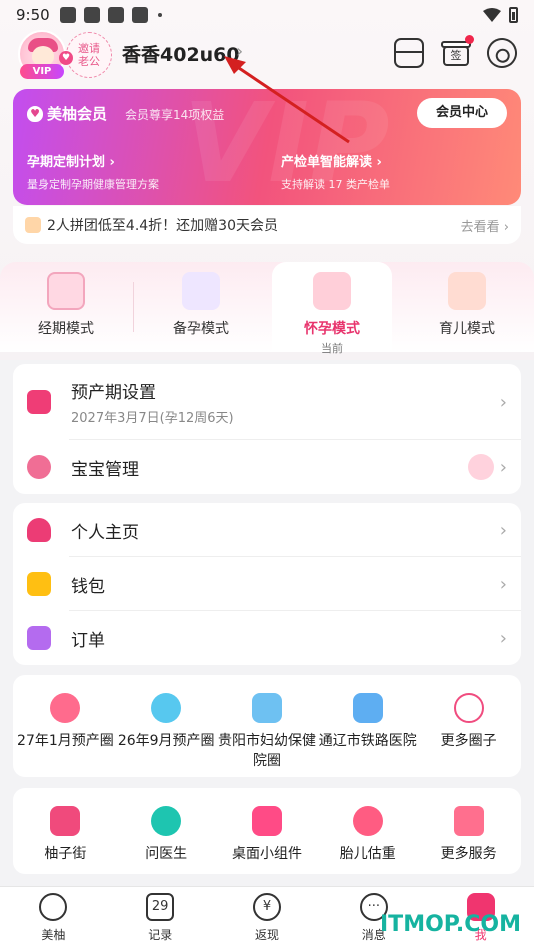 This screenshot has width=534, height=950. Describe the element at coordinates (409, 53) in the screenshot. I see `scan-icon` at that location.